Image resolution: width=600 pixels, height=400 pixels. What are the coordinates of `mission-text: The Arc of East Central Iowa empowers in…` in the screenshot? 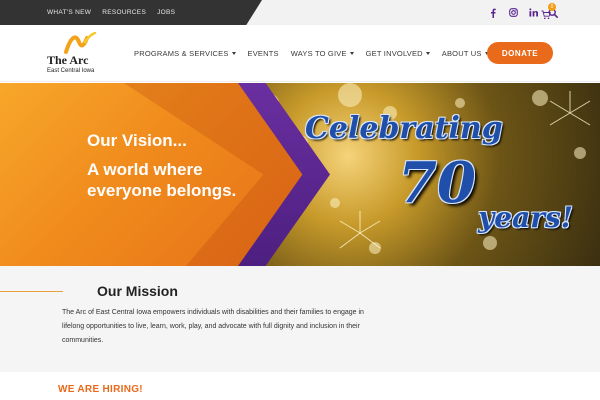 It's located at (213, 326).